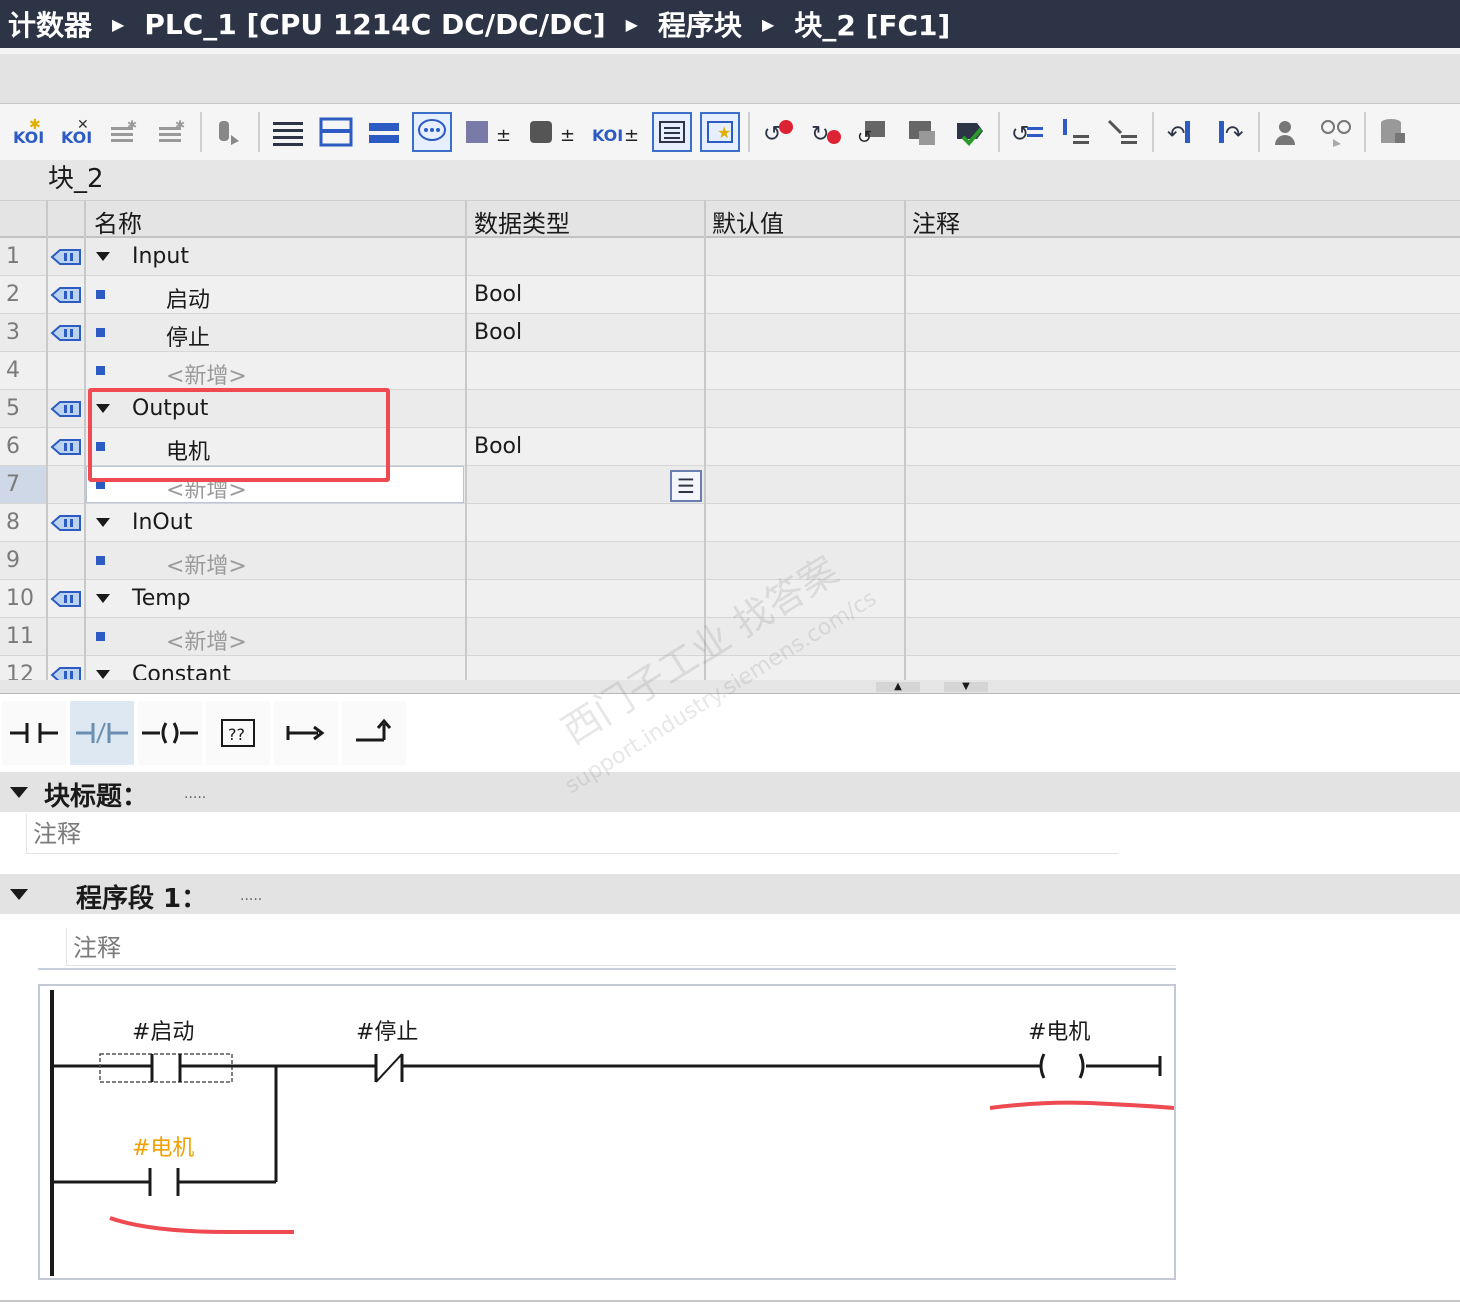 Image resolution: width=1460 pixels, height=1304 pixels. I want to click on monitor-all-icon, so click(922, 132).